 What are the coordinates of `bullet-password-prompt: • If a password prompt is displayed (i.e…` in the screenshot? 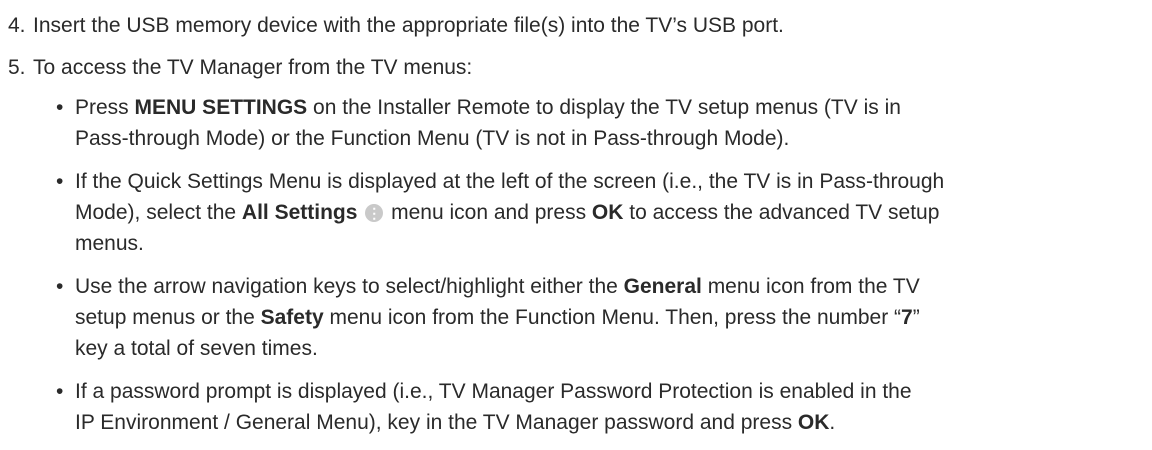 It's located at (576, 407).